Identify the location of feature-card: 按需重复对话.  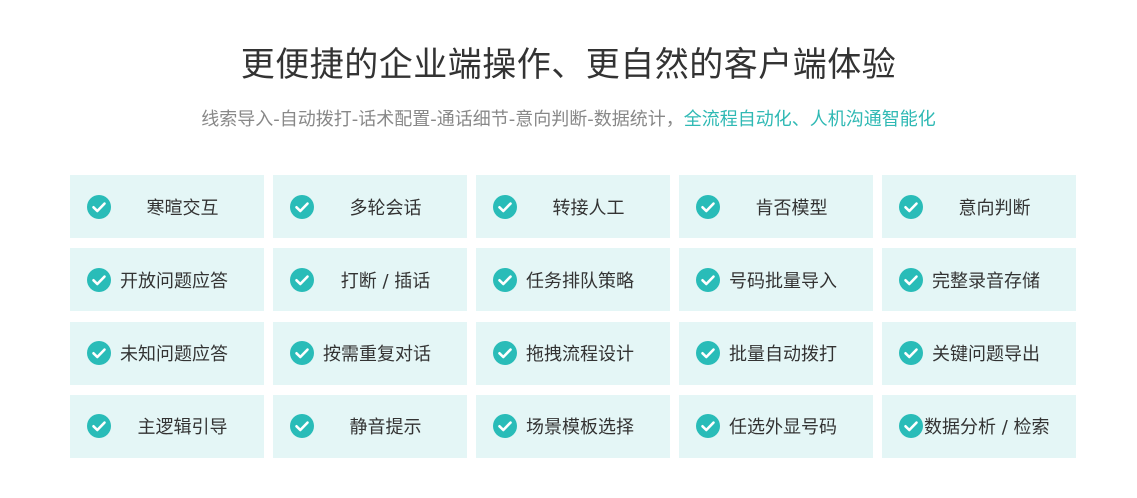
(370, 353).